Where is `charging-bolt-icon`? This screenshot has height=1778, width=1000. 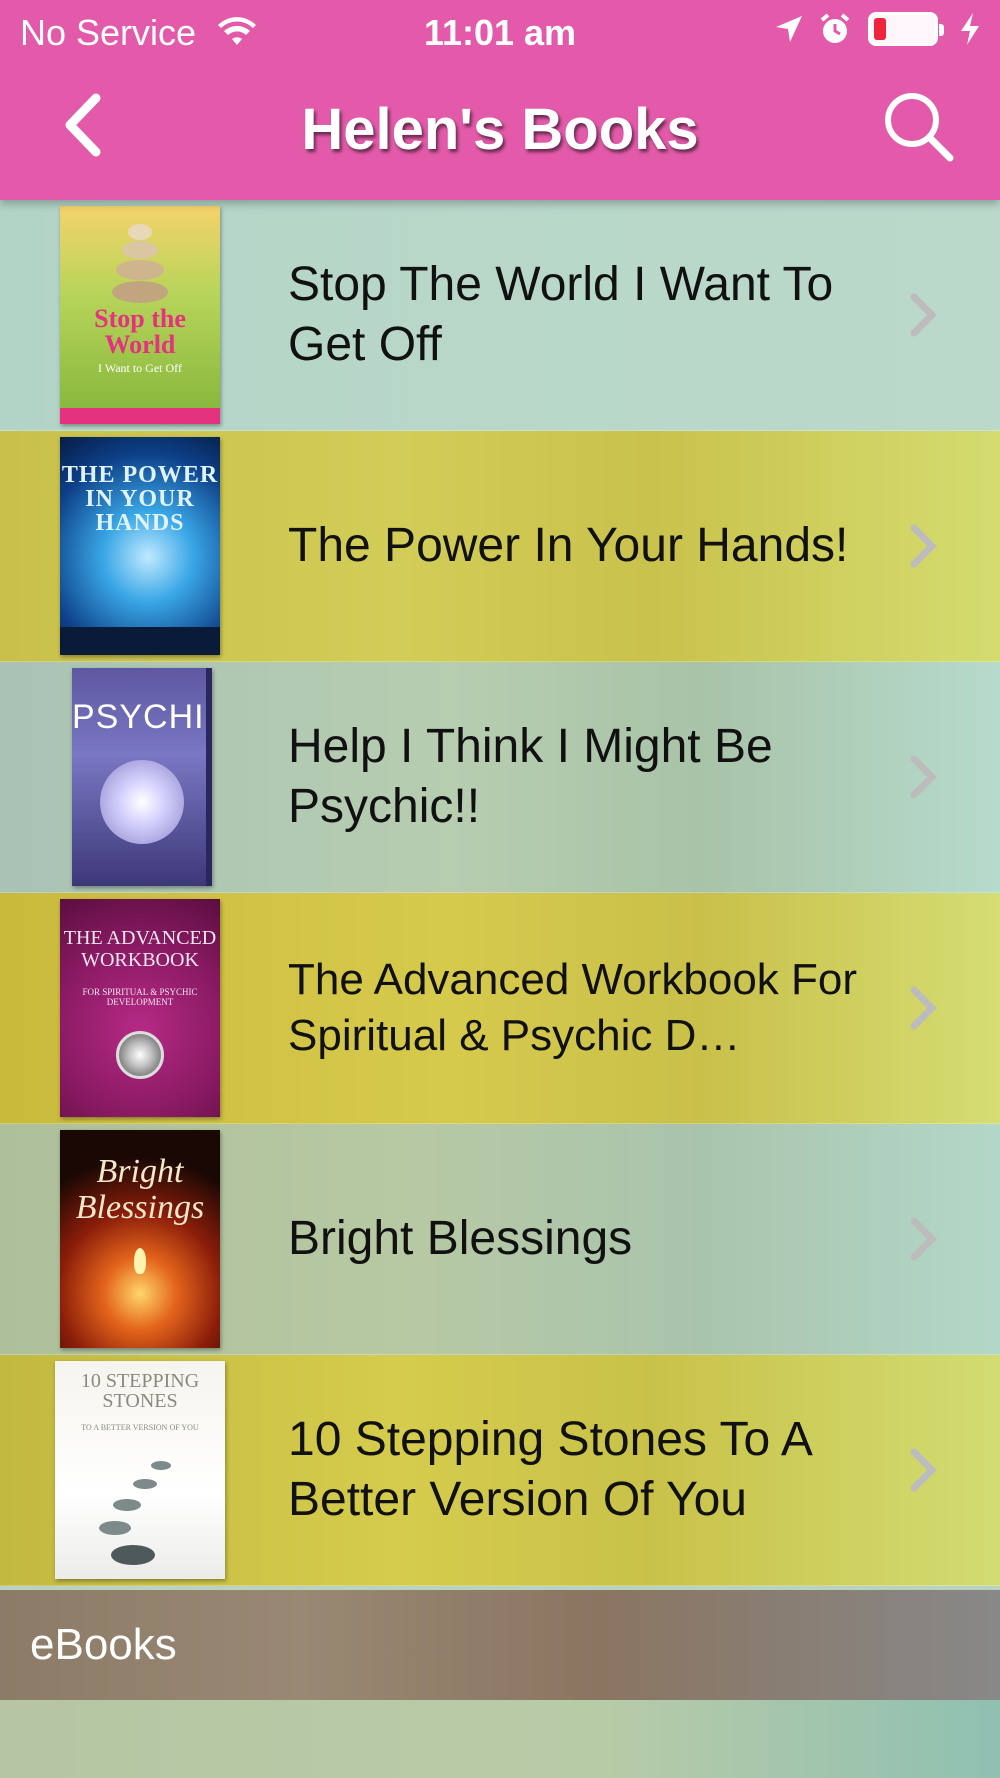 charging-bolt-icon is located at coordinates (970, 29).